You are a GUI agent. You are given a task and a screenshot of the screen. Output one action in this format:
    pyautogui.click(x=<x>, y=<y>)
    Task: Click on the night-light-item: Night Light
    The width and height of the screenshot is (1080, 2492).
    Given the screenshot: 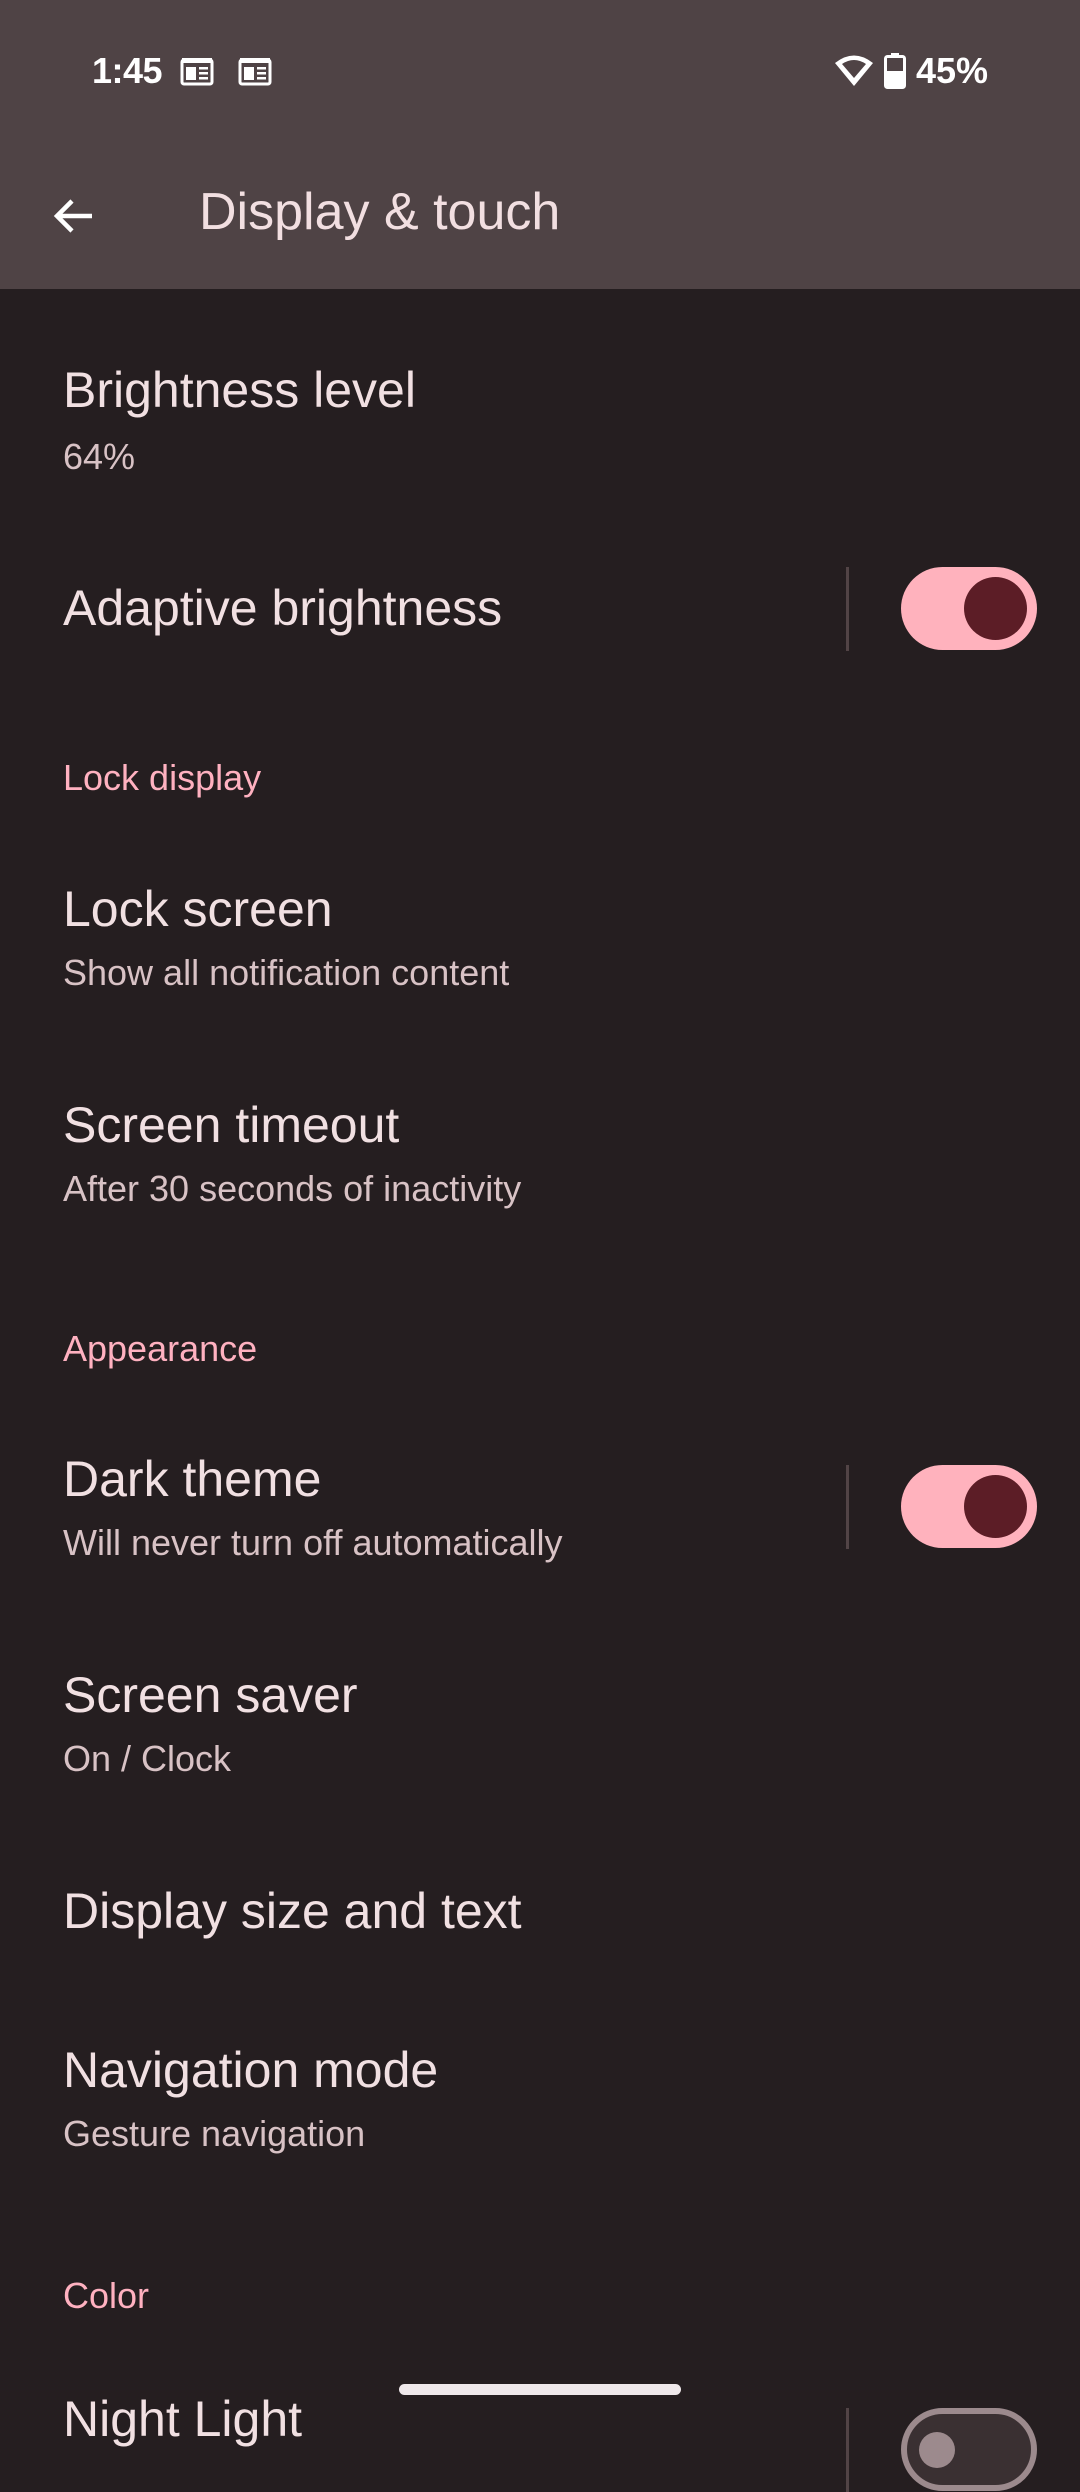 What is the action you would take?
    pyautogui.click(x=540, y=2426)
    